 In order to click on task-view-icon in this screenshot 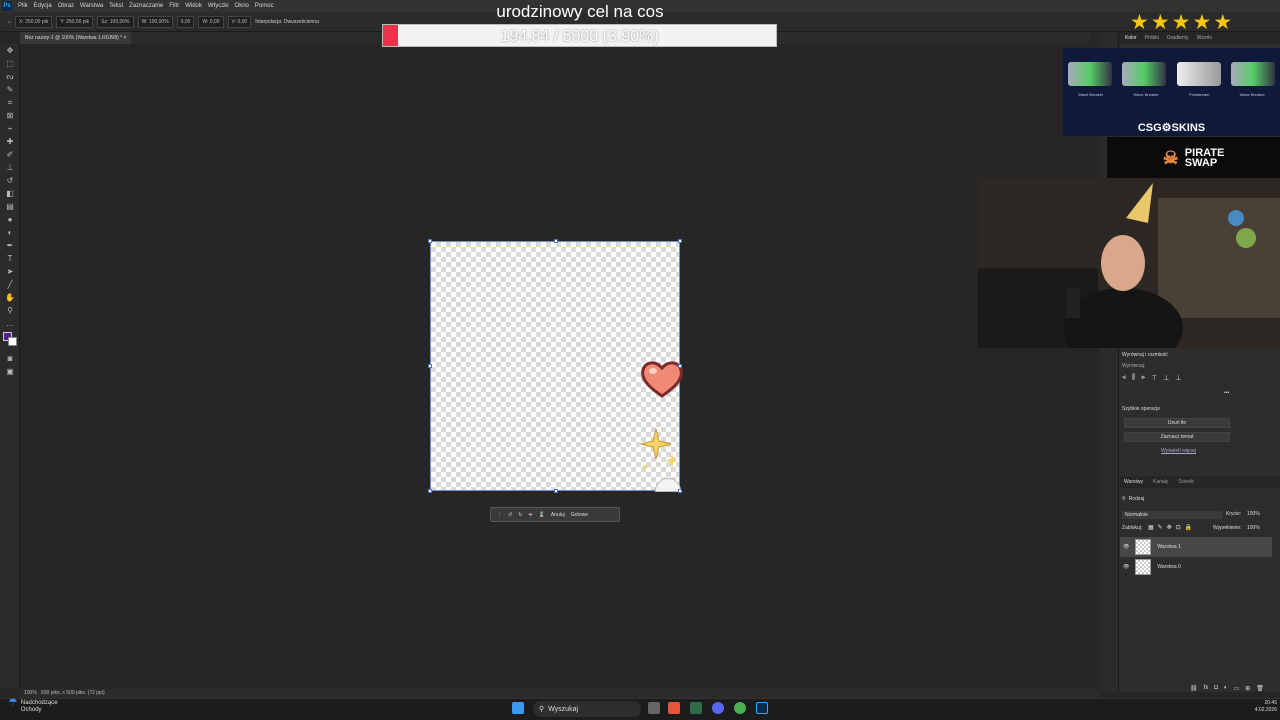, I will do `click(654, 708)`.